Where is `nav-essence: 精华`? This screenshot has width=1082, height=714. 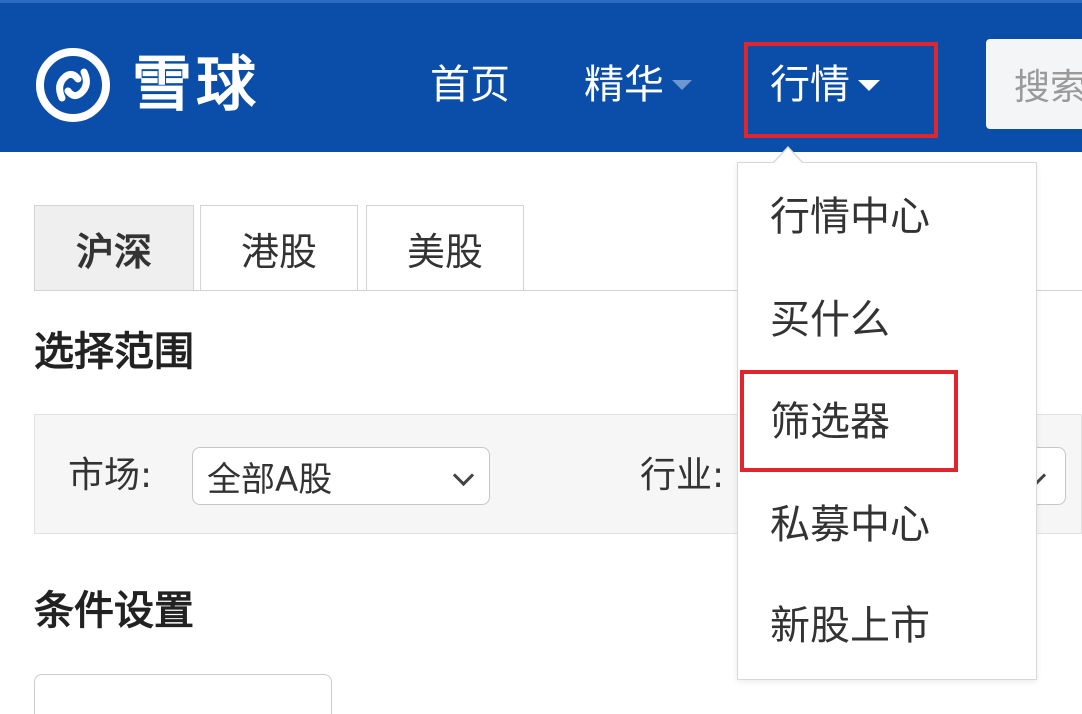
nav-essence: 精华 is located at coordinates (638, 85).